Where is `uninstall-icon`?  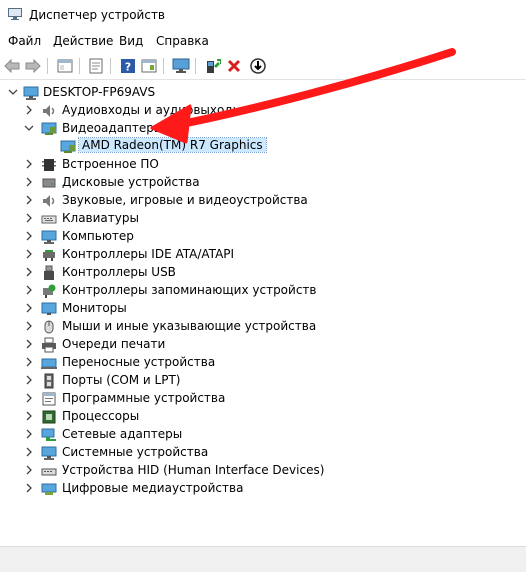
uninstall-icon is located at coordinates (234, 66).